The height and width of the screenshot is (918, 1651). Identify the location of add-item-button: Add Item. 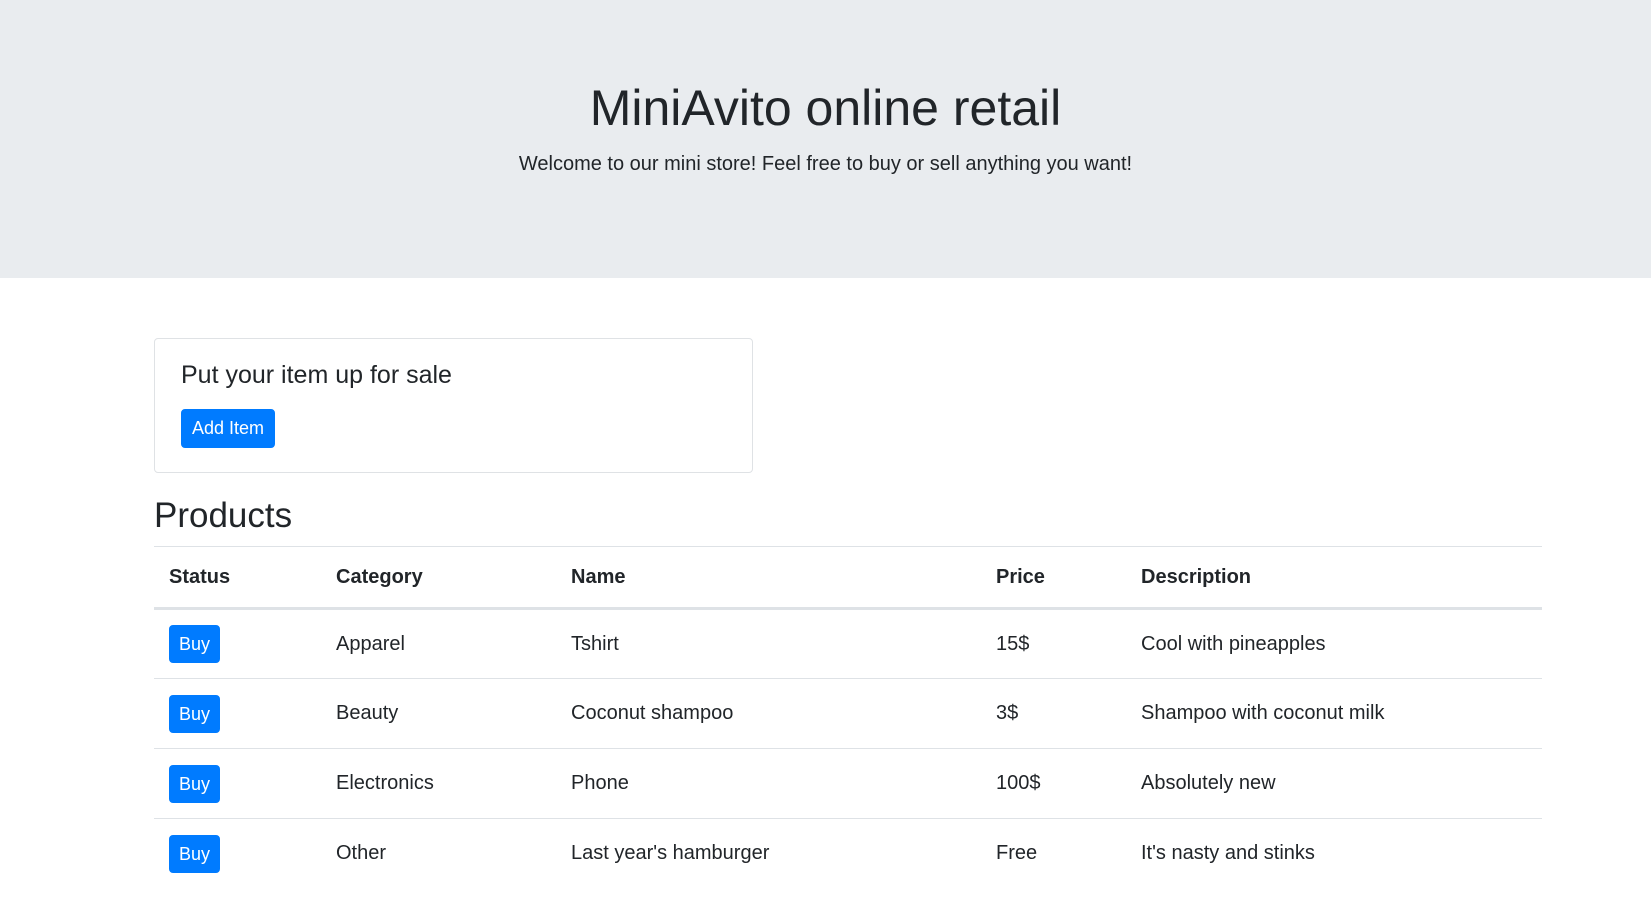
(228, 428).